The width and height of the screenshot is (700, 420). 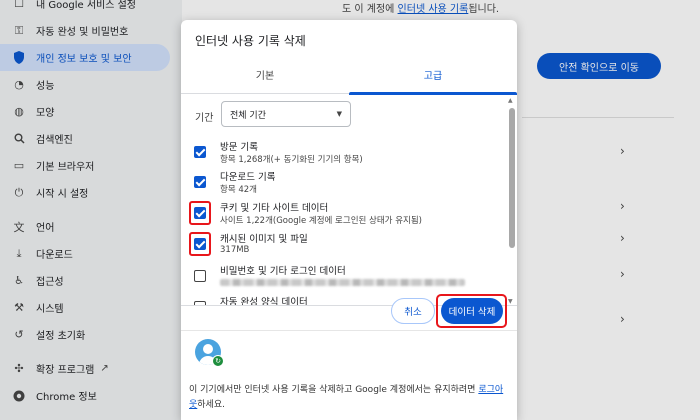 I want to click on sign-out-link: 로그아, so click(x=490, y=390).